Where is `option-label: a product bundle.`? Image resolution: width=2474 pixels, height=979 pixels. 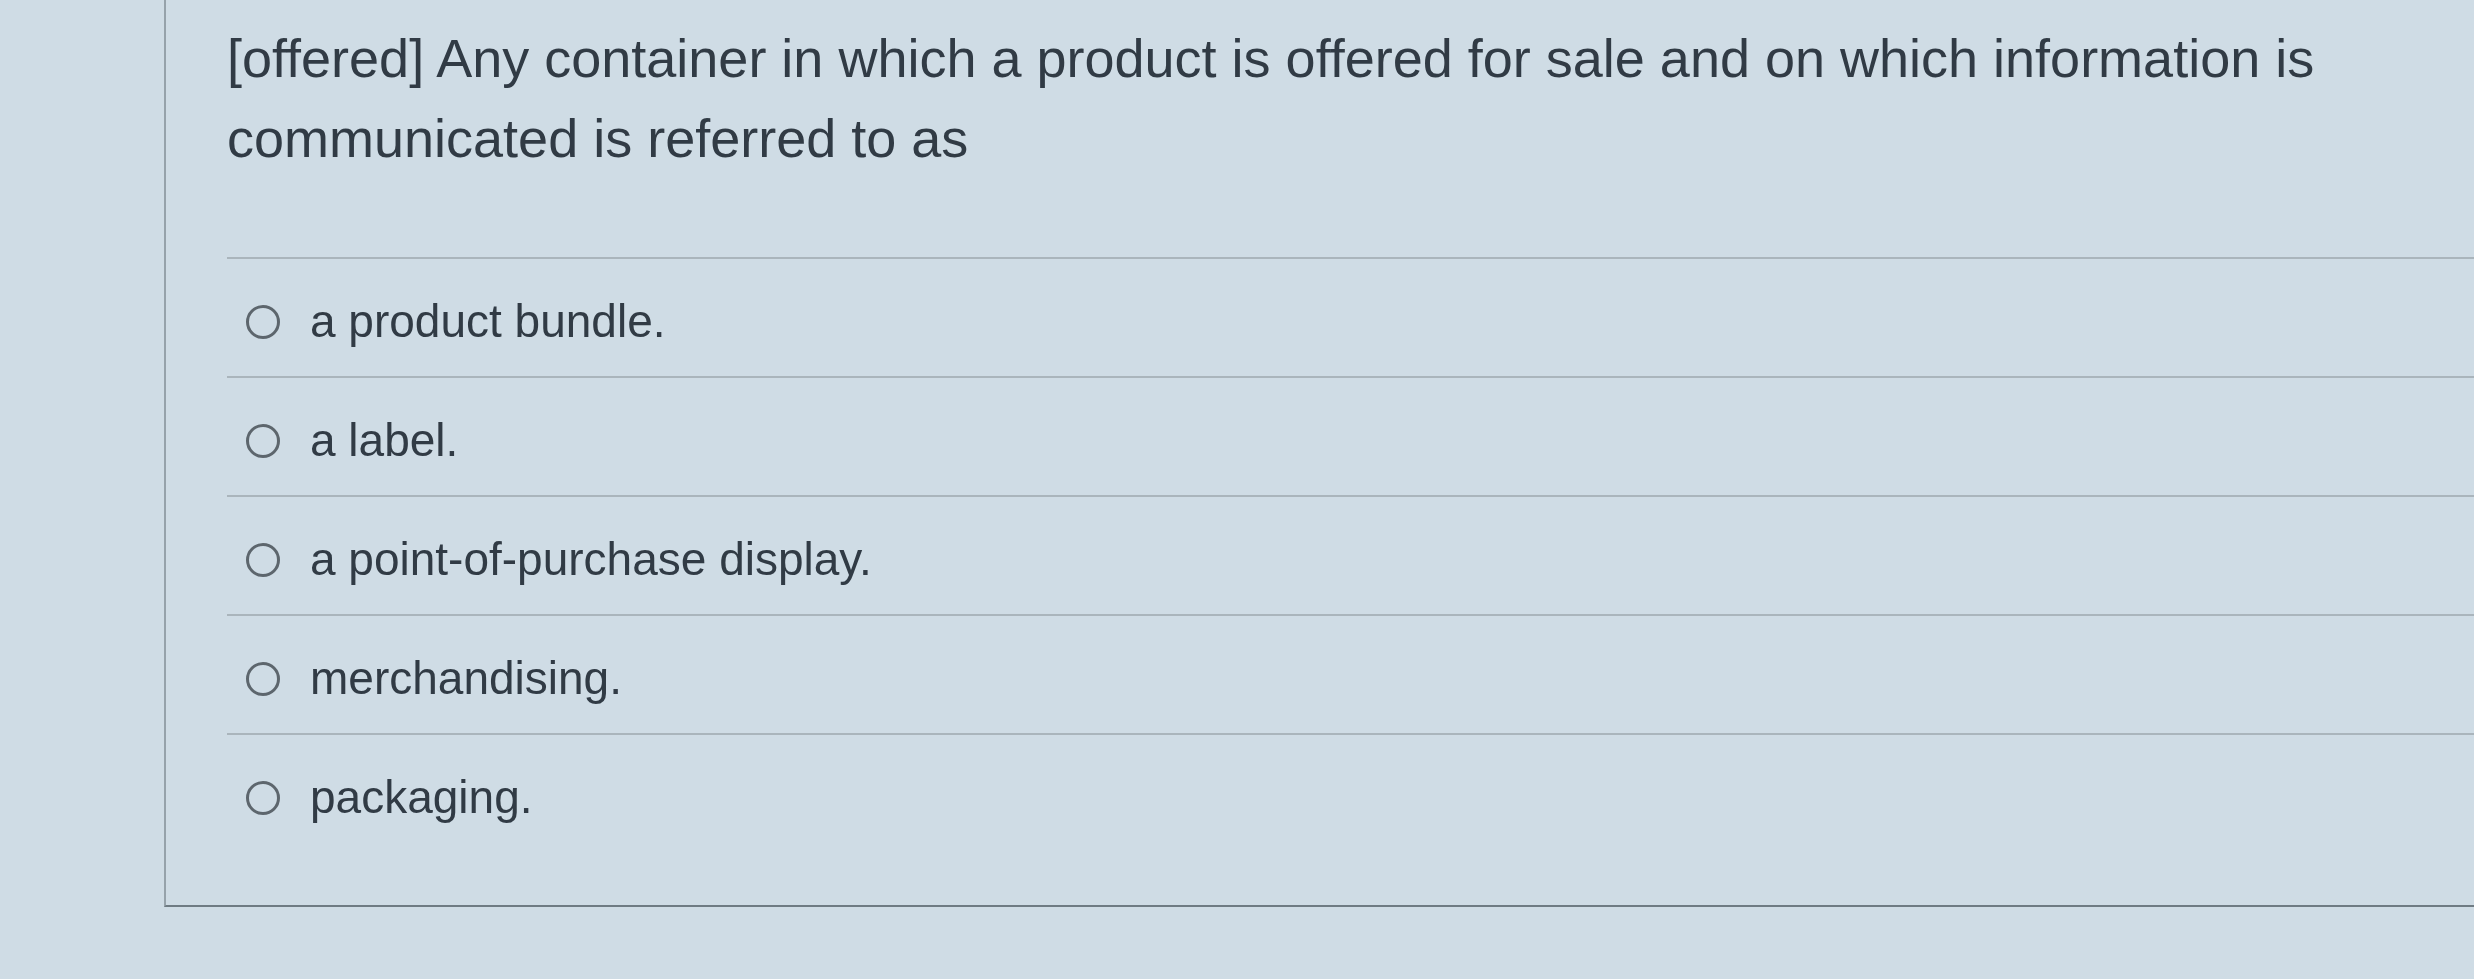 option-label: a product bundle. is located at coordinates (488, 321).